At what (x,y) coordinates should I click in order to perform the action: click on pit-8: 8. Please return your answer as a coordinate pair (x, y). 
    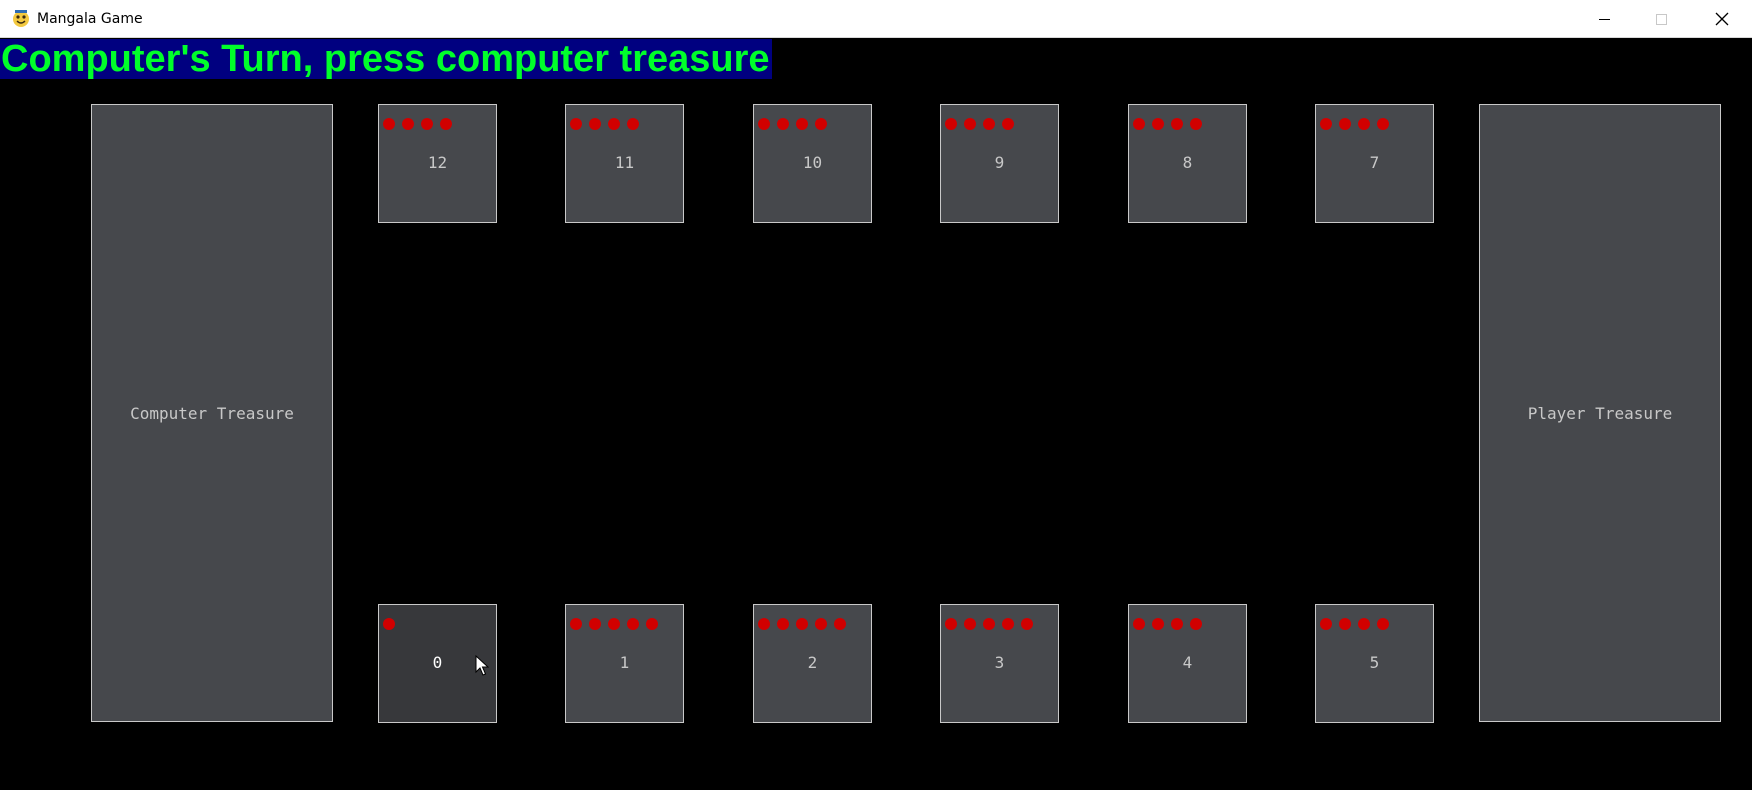
    Looking at the image, I should click on (1187, 163).